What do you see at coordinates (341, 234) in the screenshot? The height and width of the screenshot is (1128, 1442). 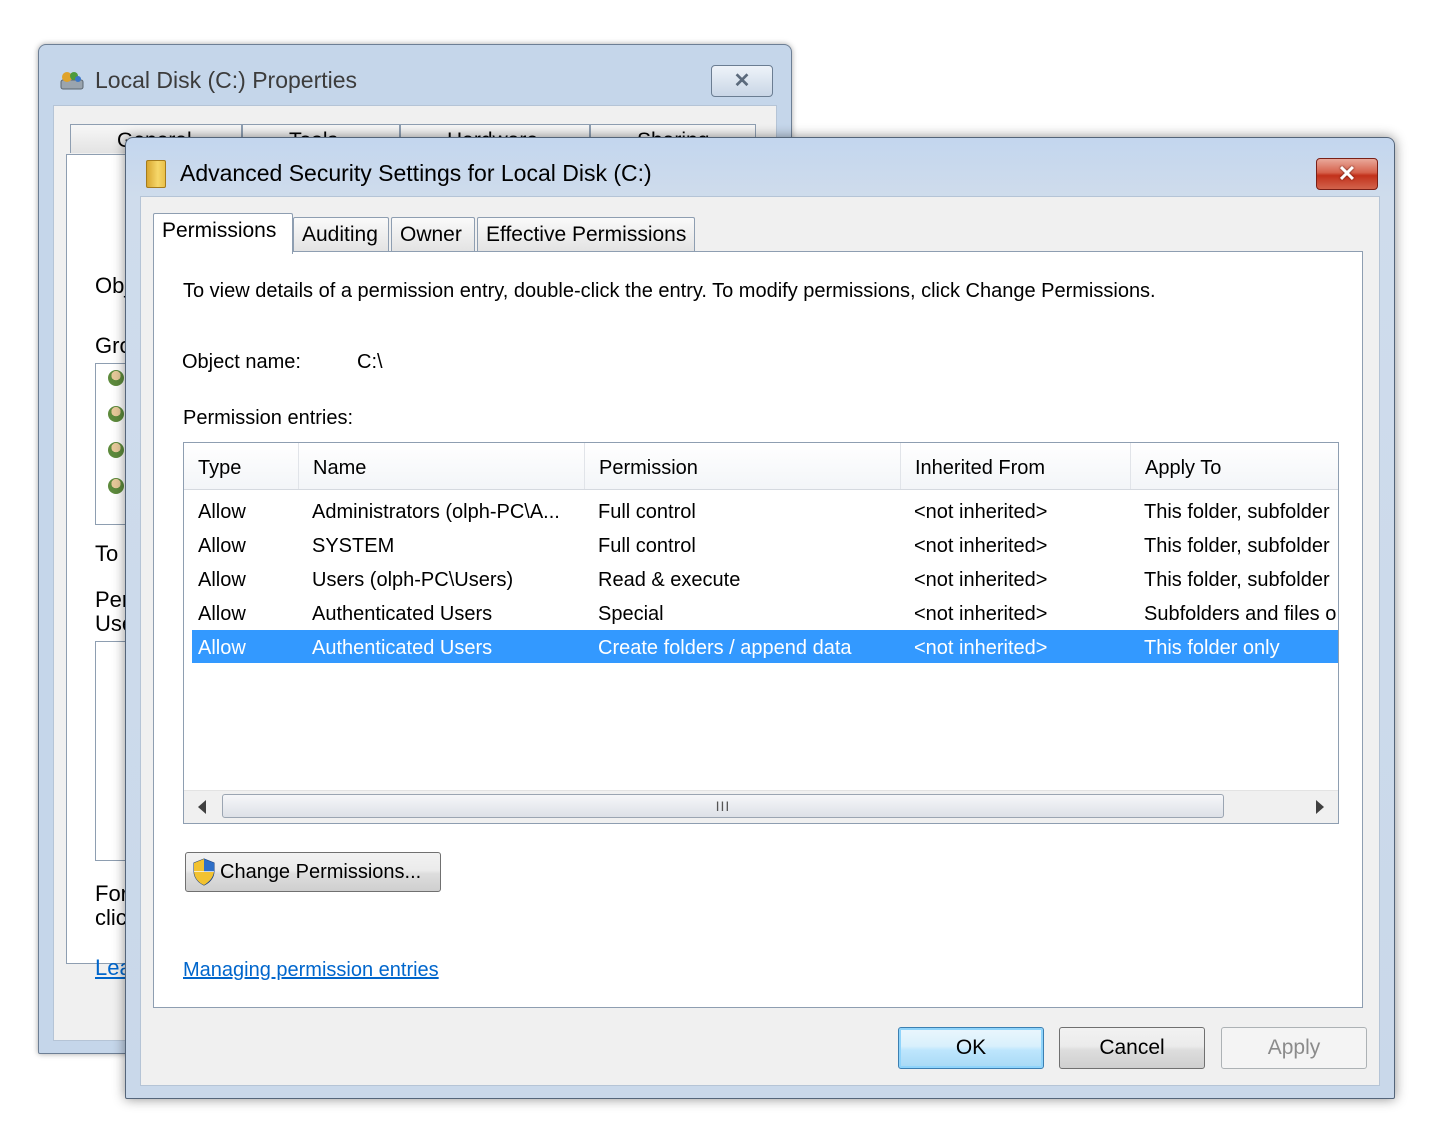 I see `tab-auditing: Auditing` at bounding box center [341, 234].